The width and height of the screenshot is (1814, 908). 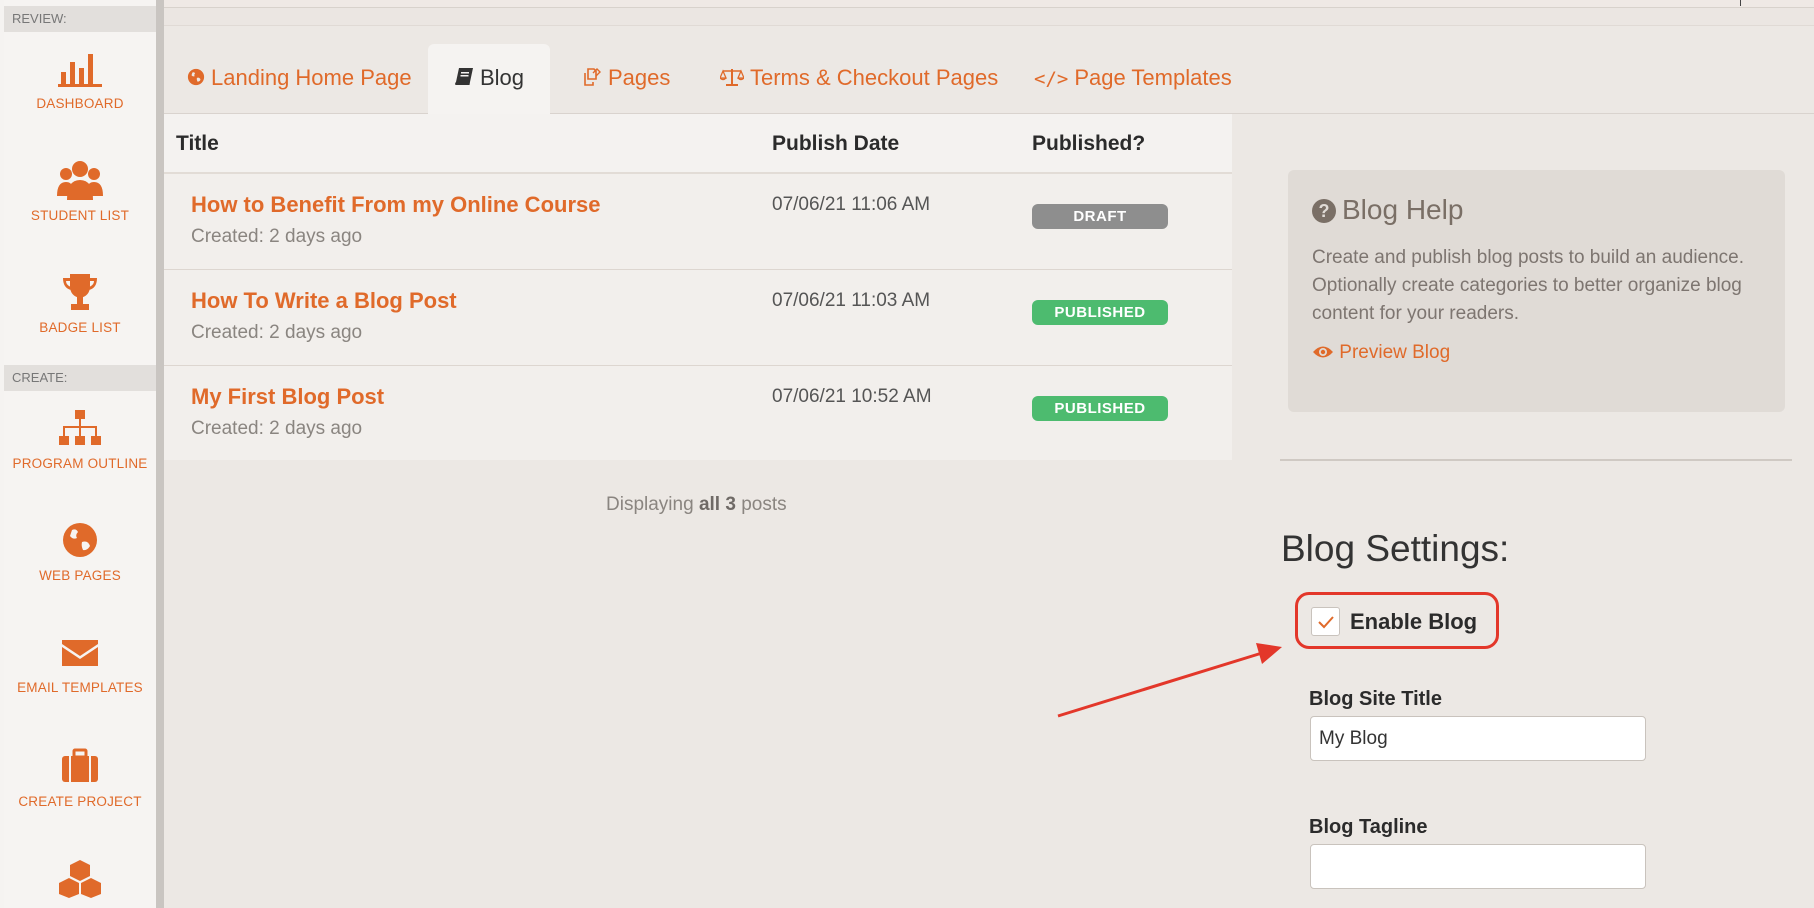 What do you see at coordinates (1324, 211) in the screenshot?
I see `question-circle-icon: ?` at bounding box center [1324, 211].